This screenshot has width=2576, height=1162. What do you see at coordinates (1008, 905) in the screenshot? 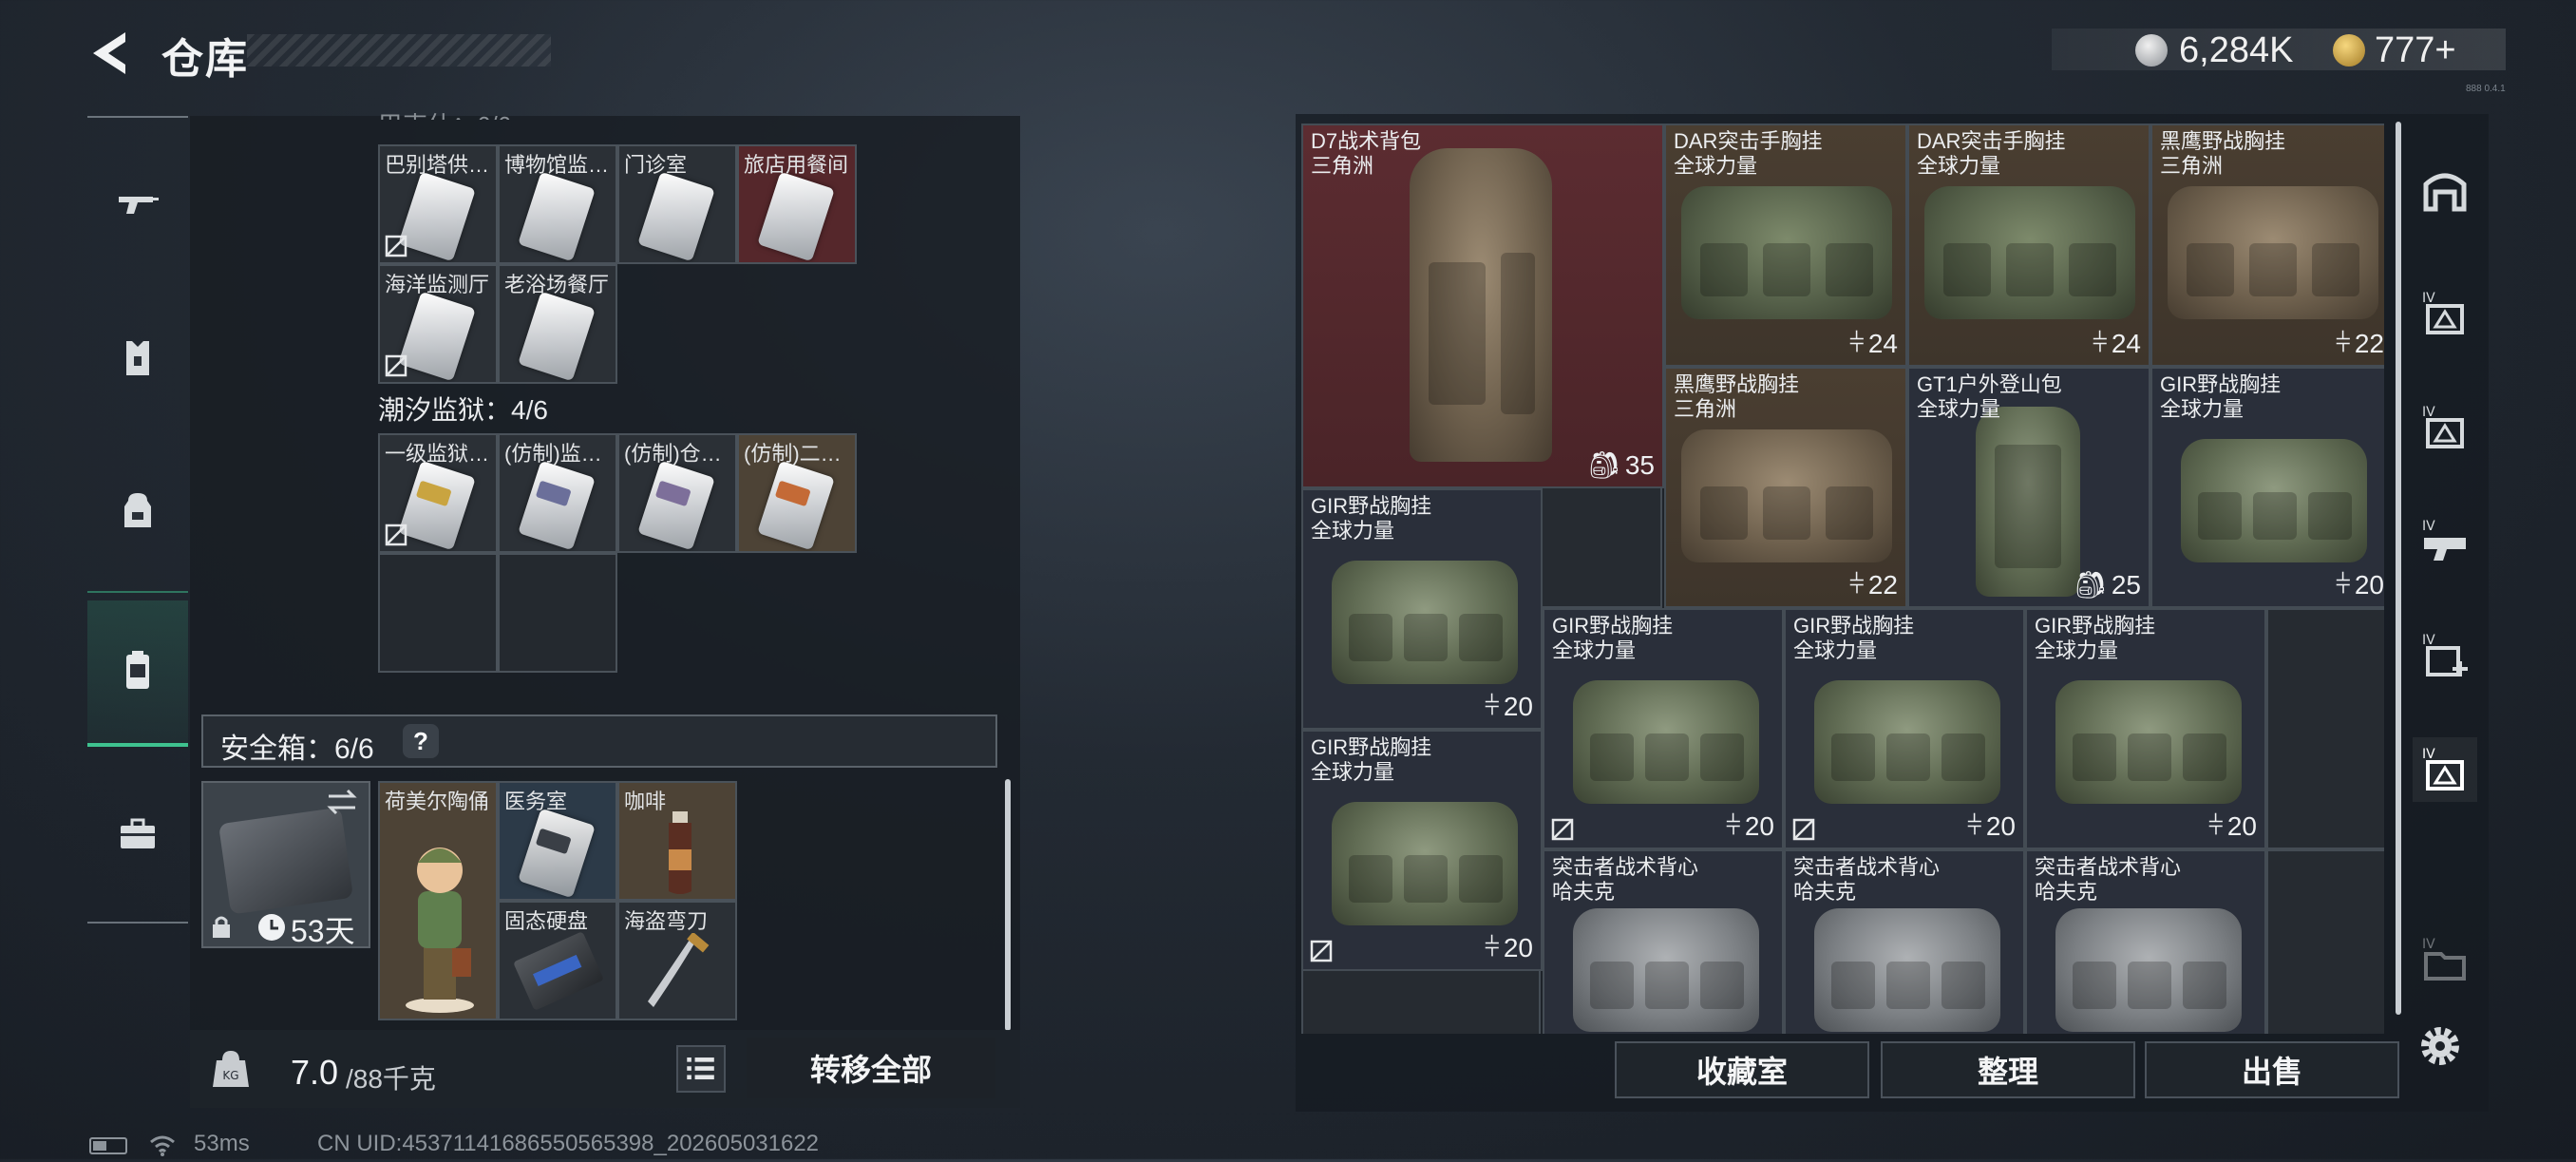
I see `stash-scrollbar` at bounding box center [1008, 905].